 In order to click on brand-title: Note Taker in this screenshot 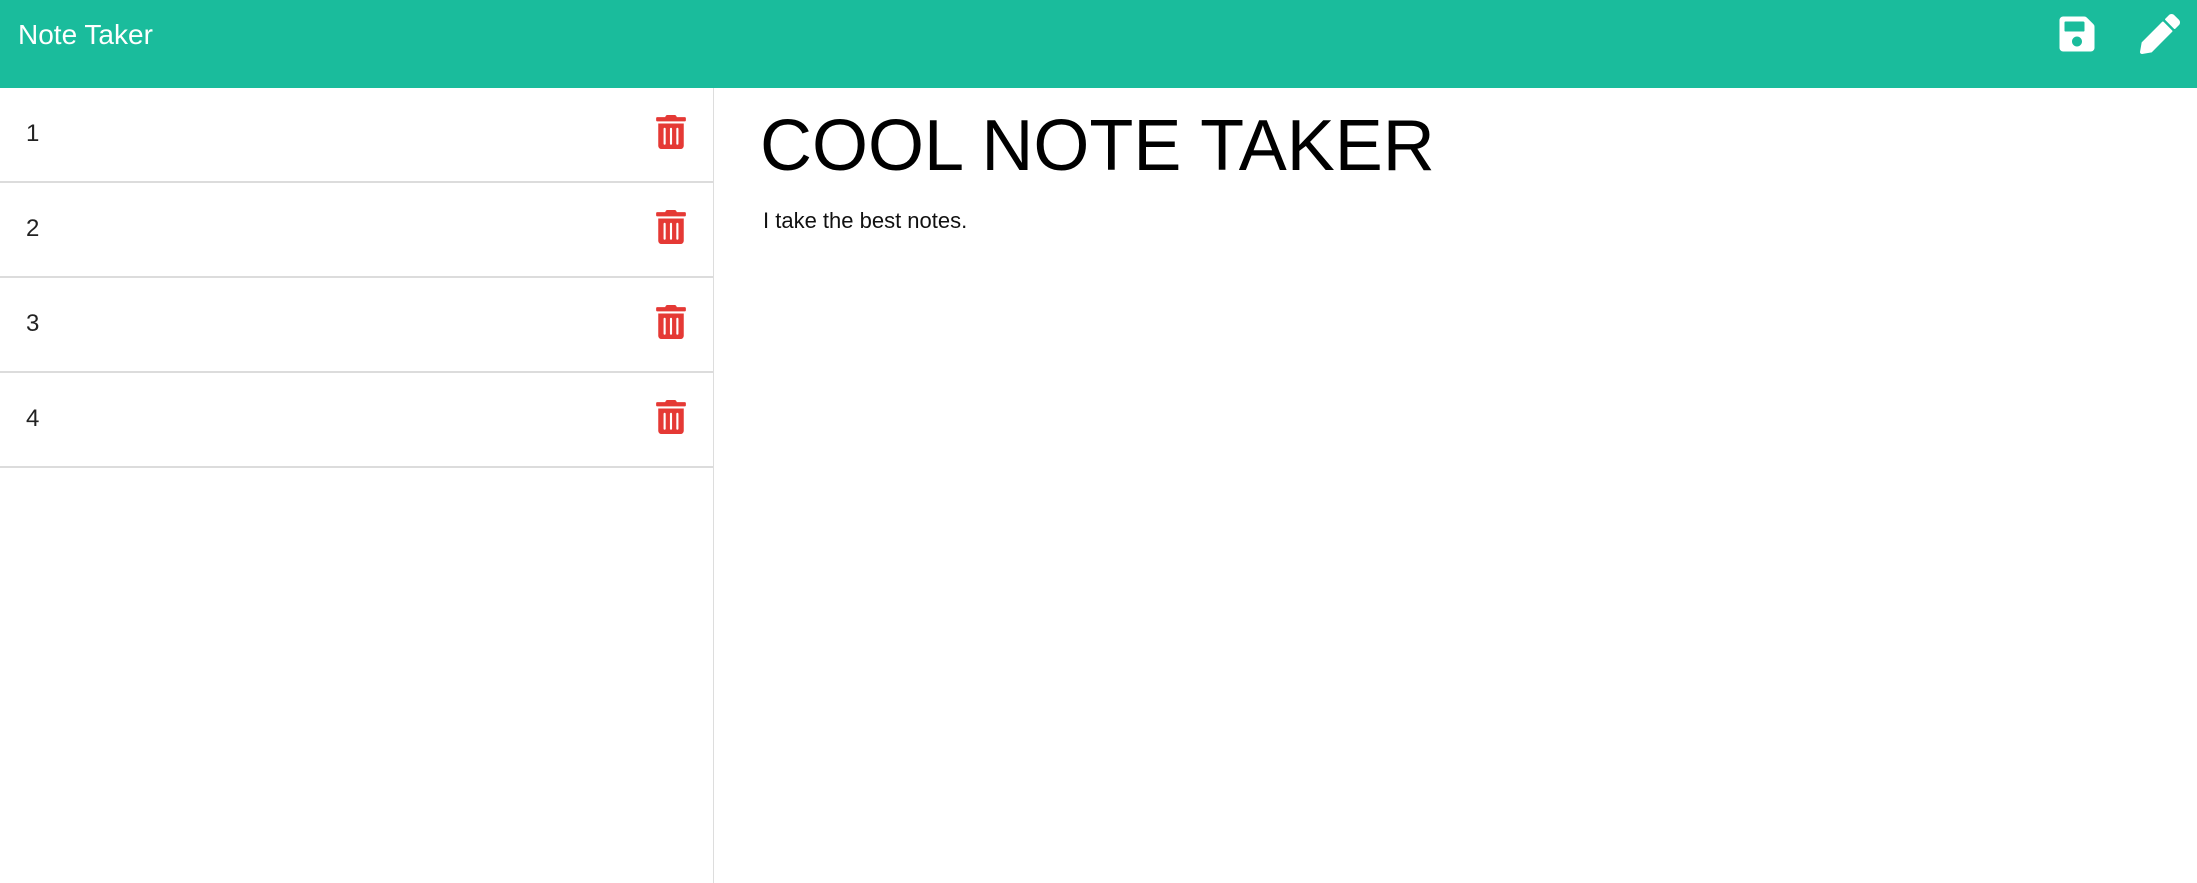, I will do `click(85, 35)`.